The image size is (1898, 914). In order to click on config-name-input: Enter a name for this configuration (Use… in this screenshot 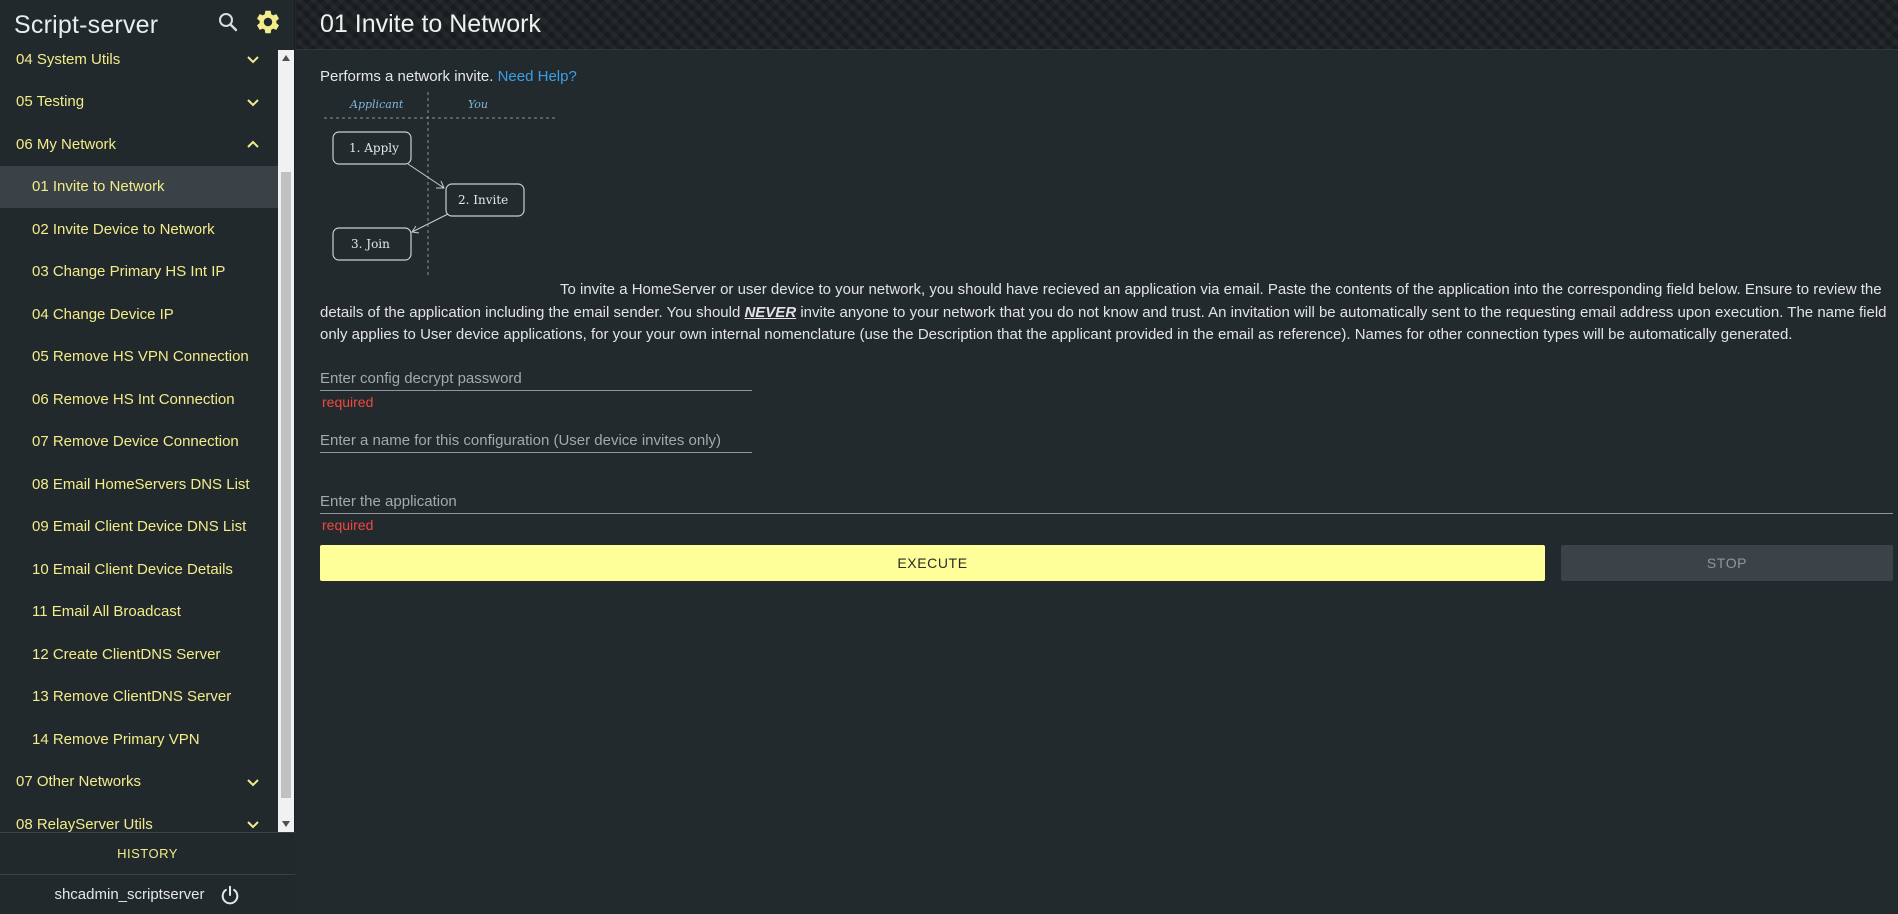, I will do `click(536, 440)`.